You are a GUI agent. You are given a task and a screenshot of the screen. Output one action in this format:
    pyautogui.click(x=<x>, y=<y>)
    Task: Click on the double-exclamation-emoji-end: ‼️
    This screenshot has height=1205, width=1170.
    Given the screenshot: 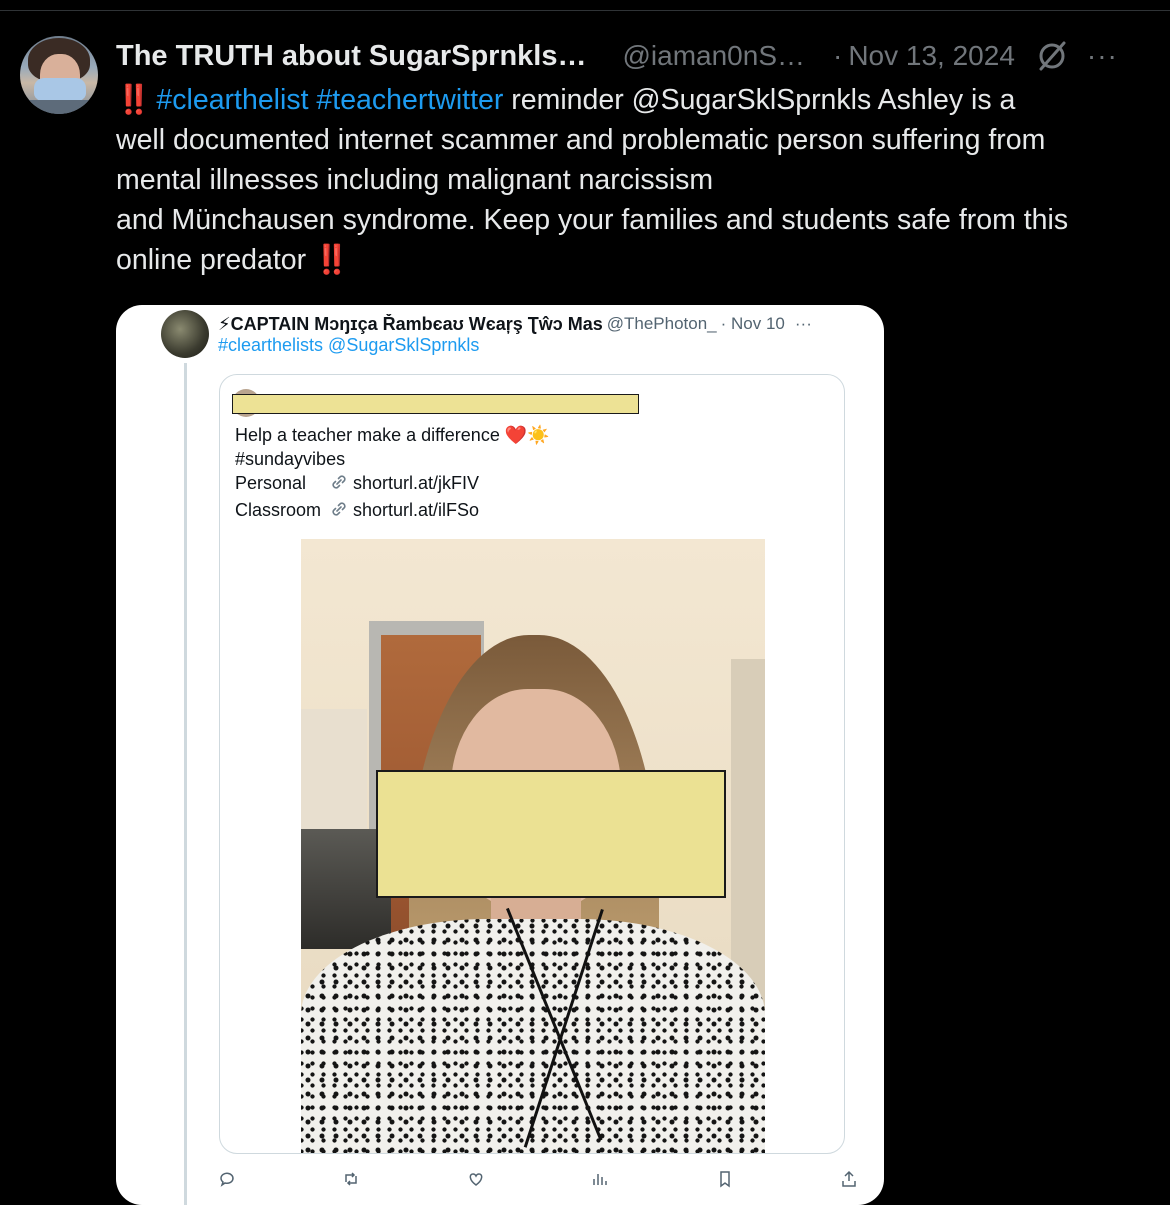 What is the action you would take?
    pyautogui.click(x=331, y=260)
    